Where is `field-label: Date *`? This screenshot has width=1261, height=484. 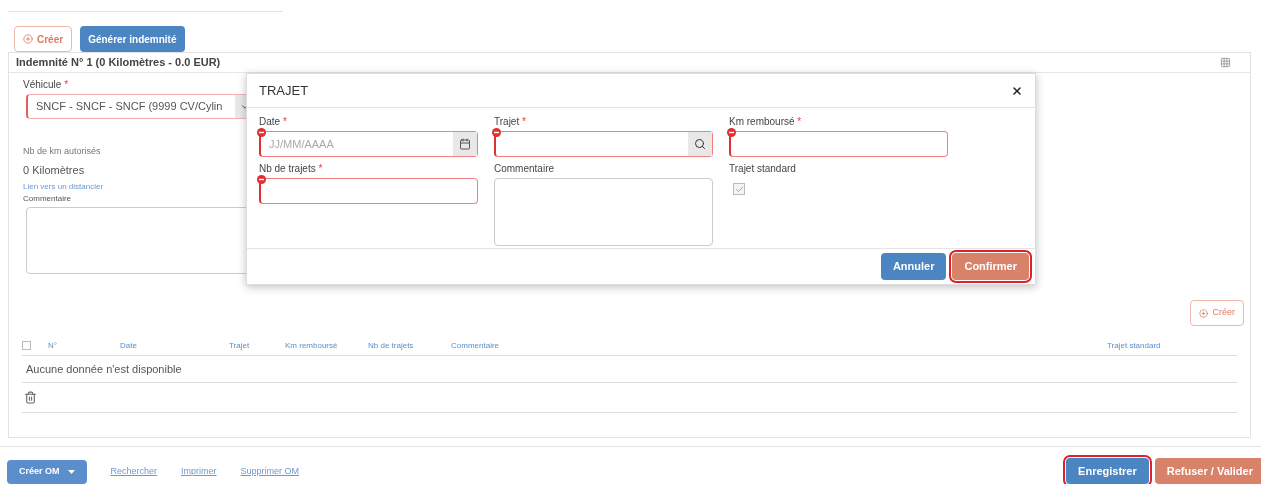 field-label: Date * is located at coordinates (273, 122).